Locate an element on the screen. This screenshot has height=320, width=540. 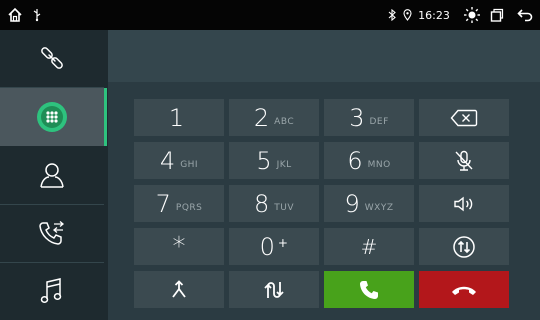
switch-audio-button is located at coordinates (464, 246).